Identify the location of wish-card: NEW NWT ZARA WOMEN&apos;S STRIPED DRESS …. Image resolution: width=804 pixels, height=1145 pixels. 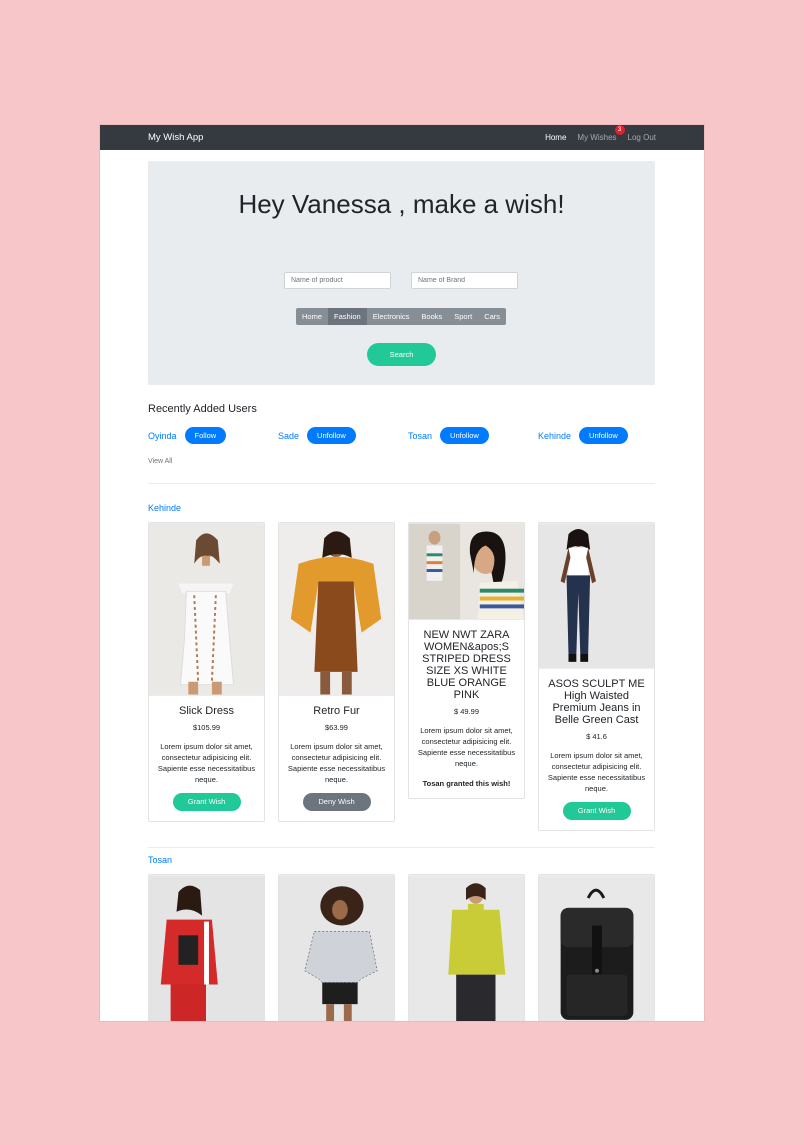
(466, 660).